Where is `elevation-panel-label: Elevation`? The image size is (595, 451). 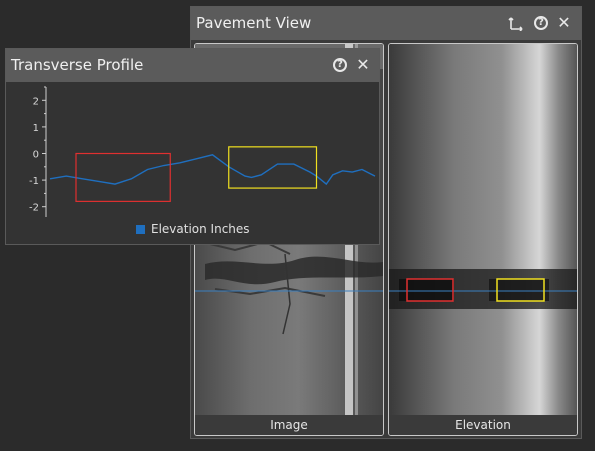 elevation-panel-label: Elevation is located at coordinates (483, 425).